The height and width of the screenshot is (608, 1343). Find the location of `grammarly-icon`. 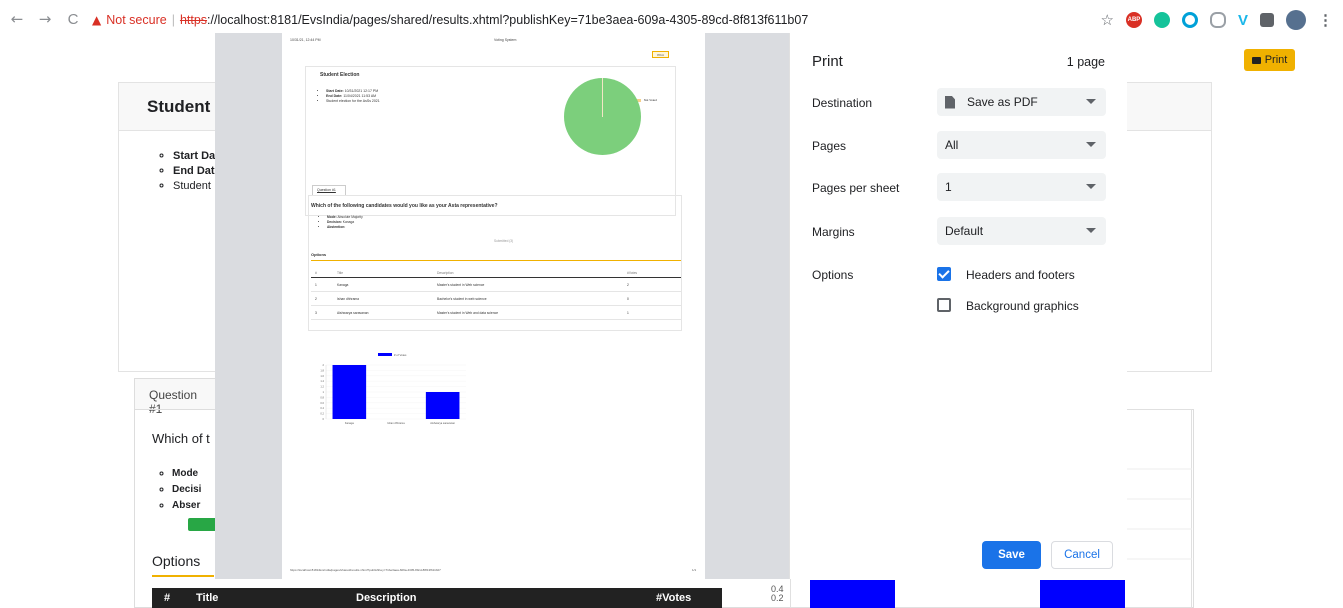

grammarly-icon is located at coordinates (1161, 20).